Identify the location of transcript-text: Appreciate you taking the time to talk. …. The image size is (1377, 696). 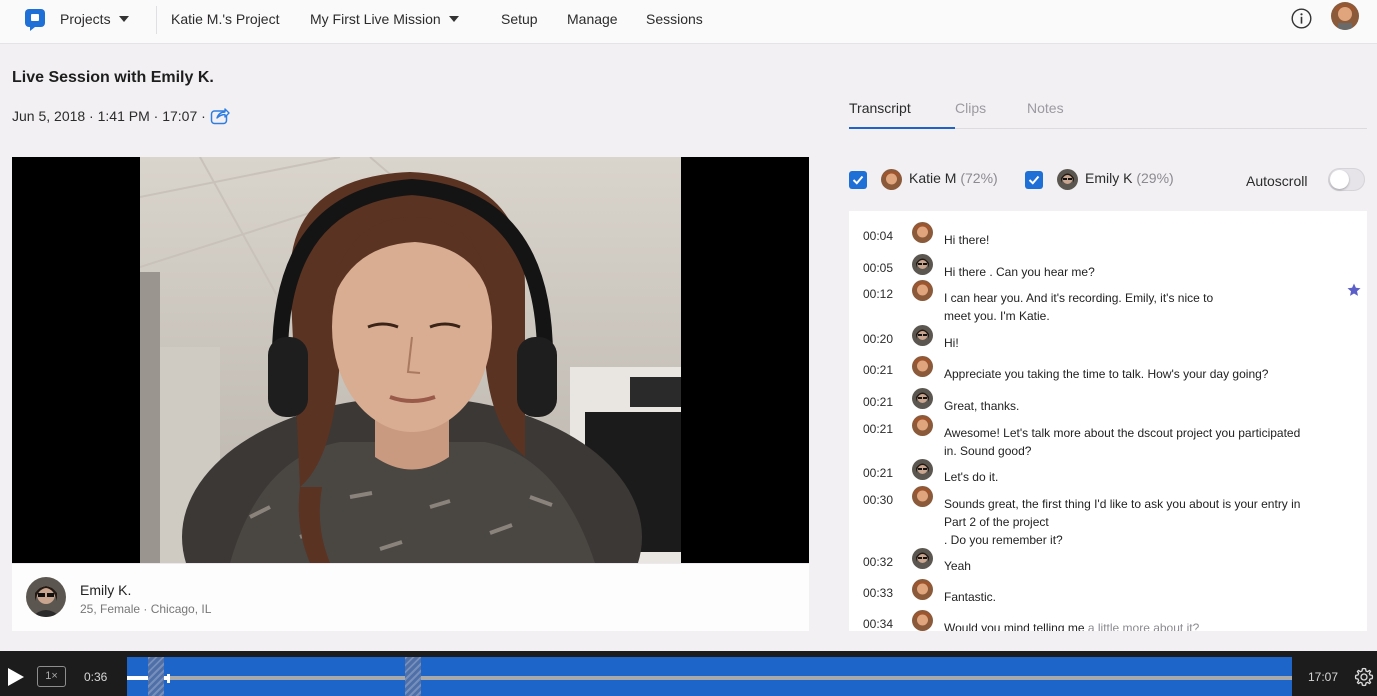
(1106, 374).